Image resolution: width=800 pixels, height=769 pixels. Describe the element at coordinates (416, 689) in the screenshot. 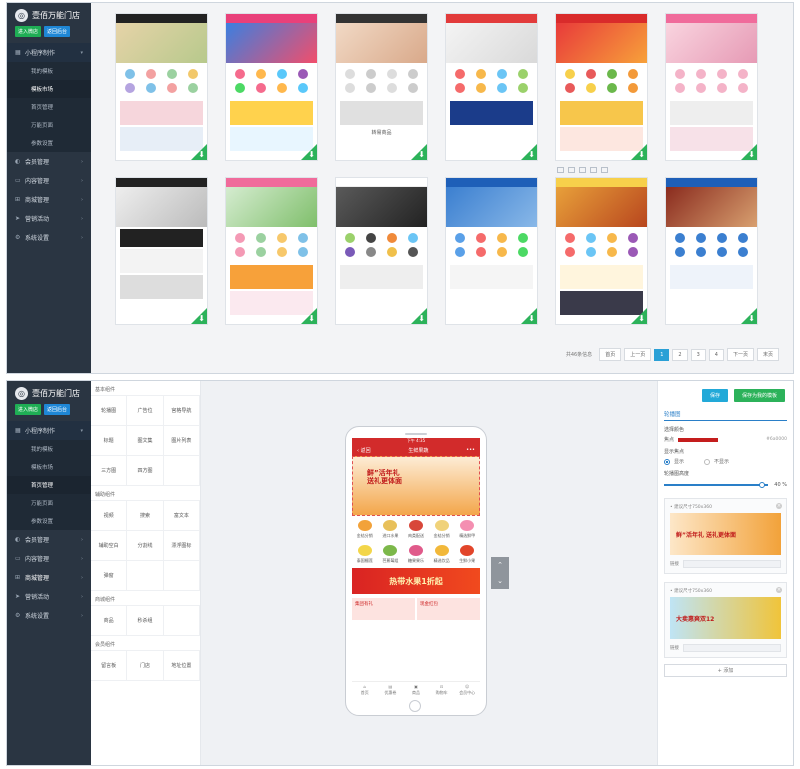

I see `tab-products: ▣ 商品` at that location.